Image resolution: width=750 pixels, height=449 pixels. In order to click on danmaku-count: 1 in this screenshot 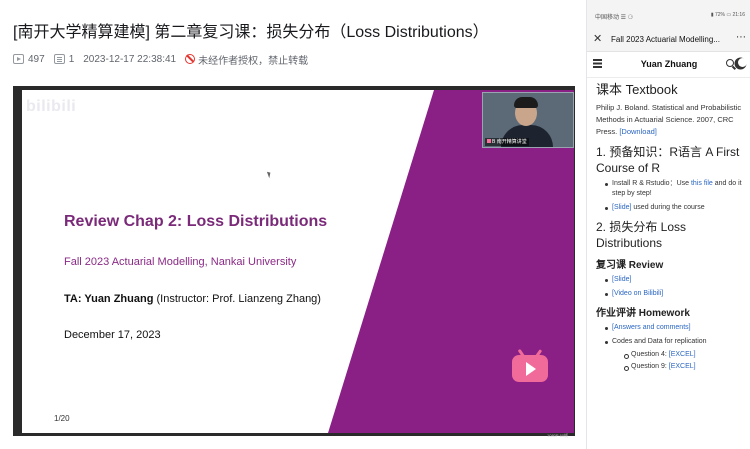, I will do `click(64, 59)`.